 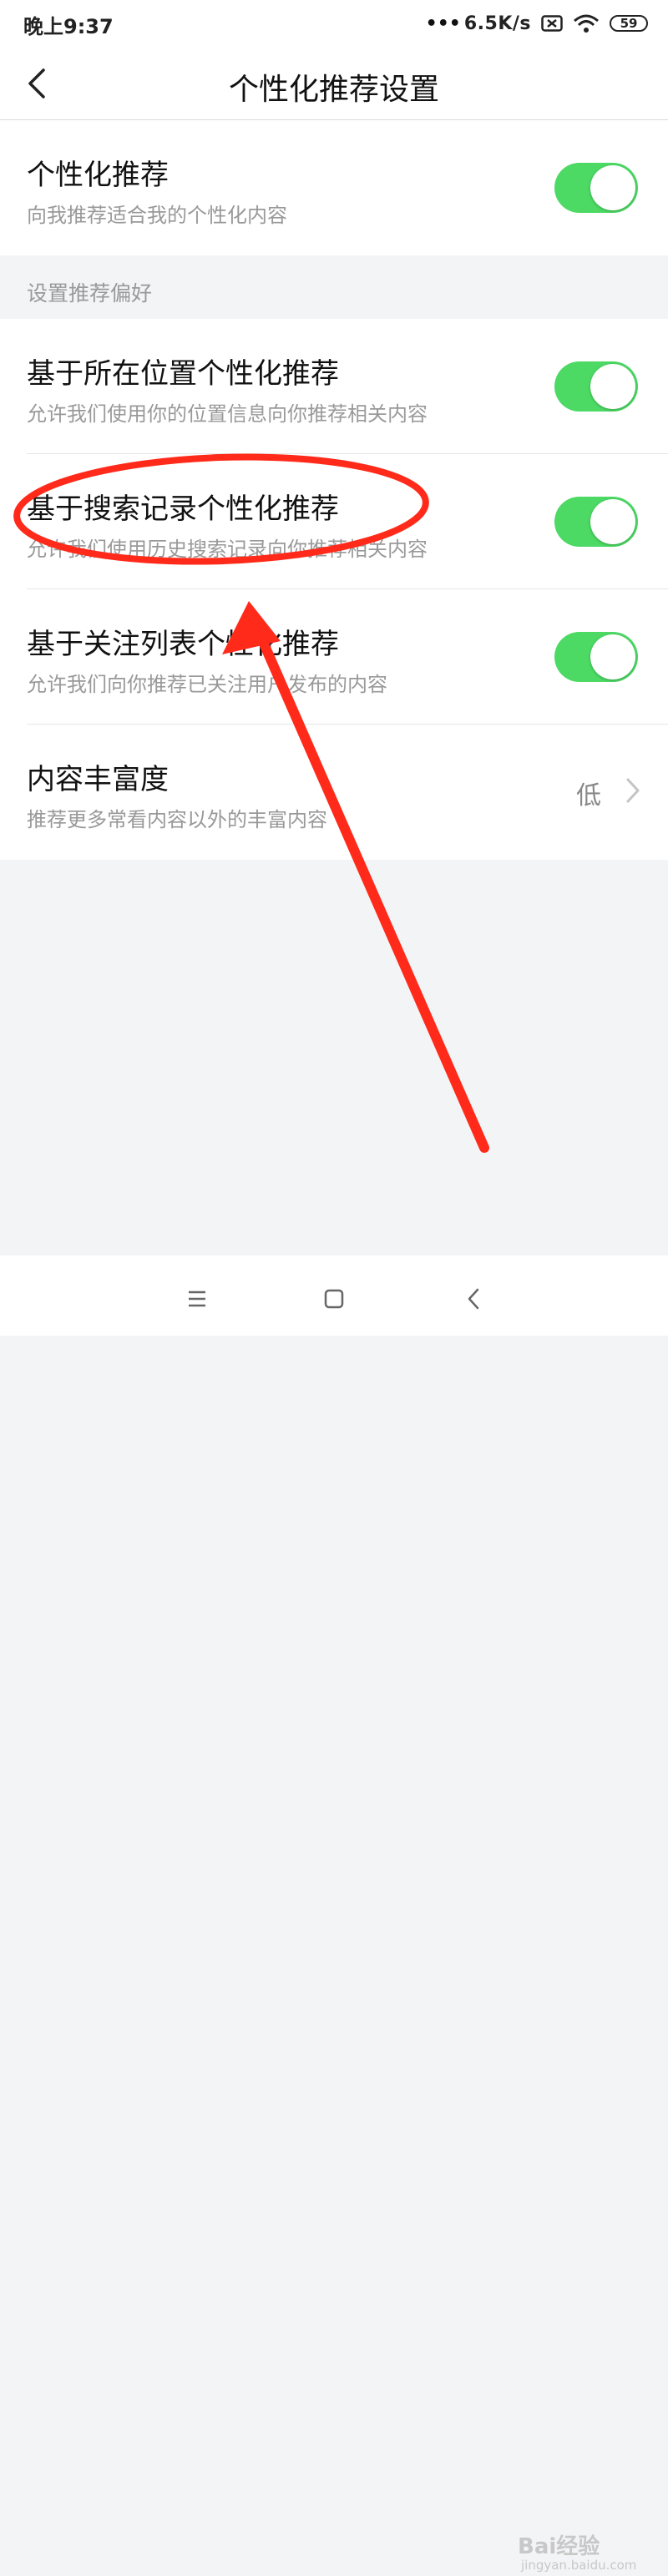 I want to click on menu-icon, so click(x=197, y=1299).